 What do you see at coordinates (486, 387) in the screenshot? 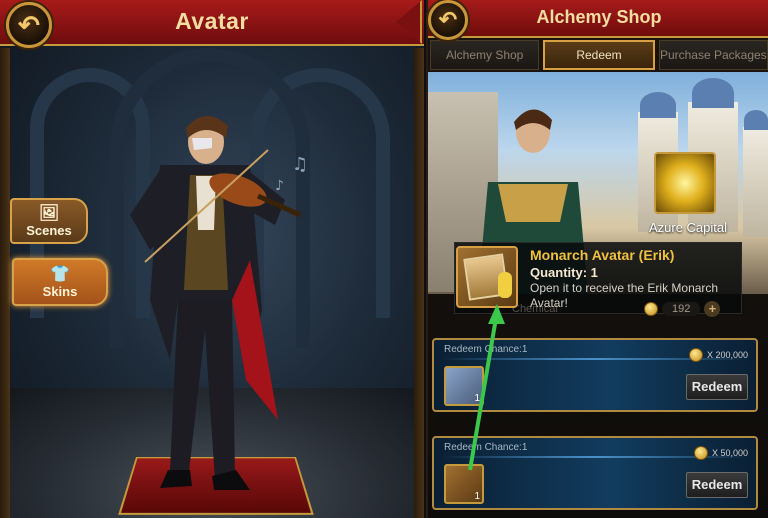
I see `annotation-arrow` at bounding box center [486, 387].